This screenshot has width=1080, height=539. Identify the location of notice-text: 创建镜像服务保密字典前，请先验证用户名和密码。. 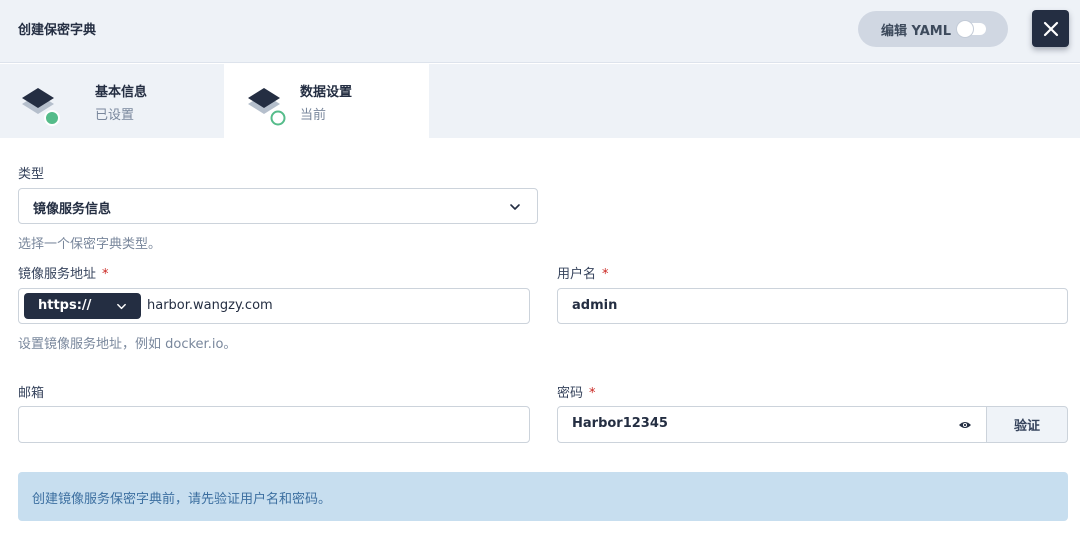
(182, 499).